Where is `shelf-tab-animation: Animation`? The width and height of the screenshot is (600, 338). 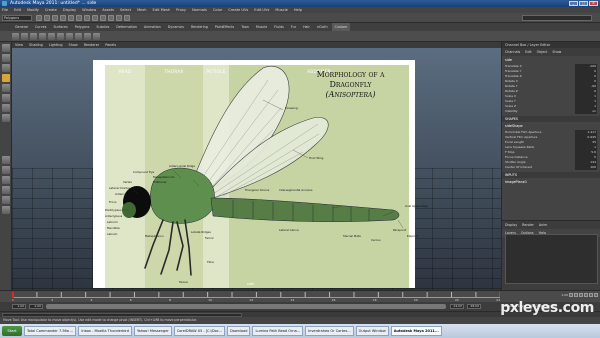 shelf-tab-animation: Animation is located at coordinates (152, 27).